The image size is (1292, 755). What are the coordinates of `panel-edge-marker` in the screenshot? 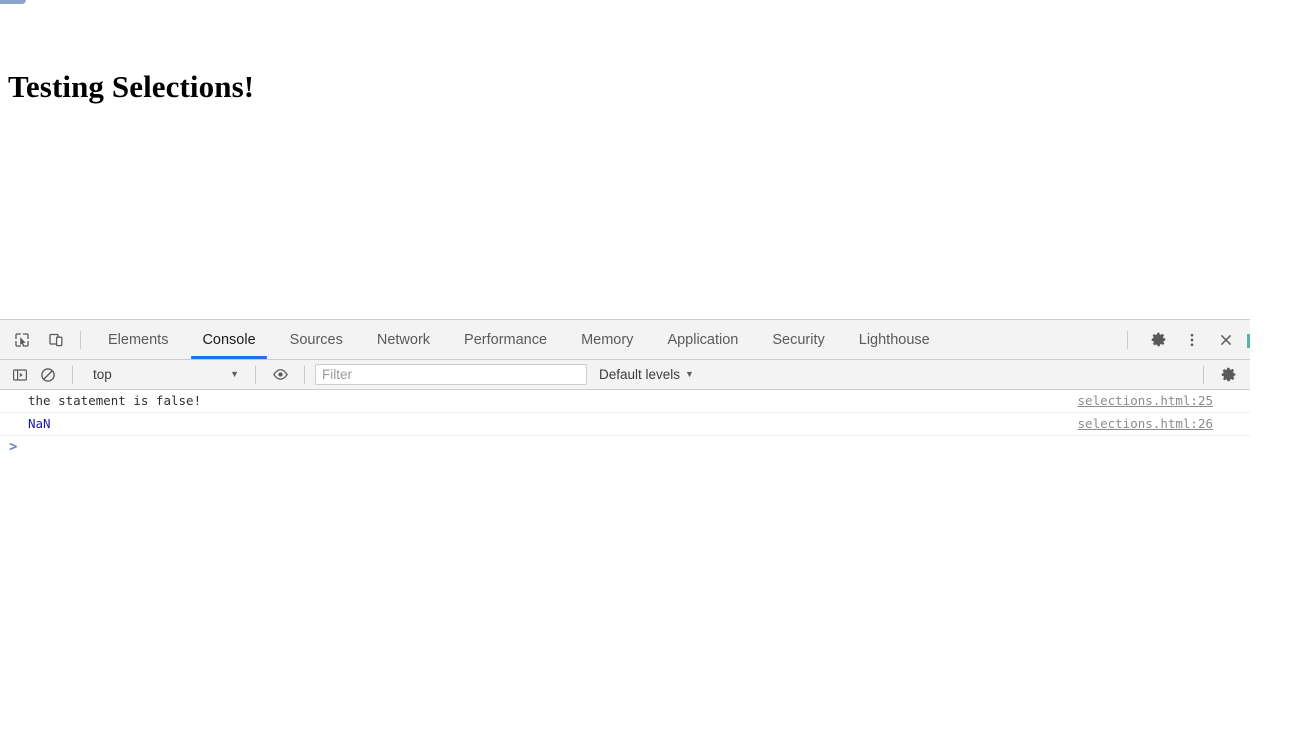 It's located at (1248, 341).